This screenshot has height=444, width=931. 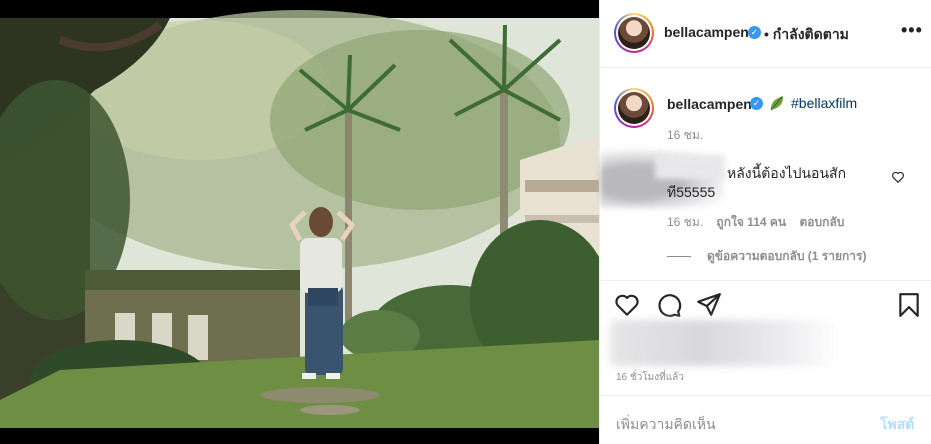 What do you see at coordinates (669, 305) in the screenshot?
I see `comment-bubble-icon` at bounding box center [669, 305].